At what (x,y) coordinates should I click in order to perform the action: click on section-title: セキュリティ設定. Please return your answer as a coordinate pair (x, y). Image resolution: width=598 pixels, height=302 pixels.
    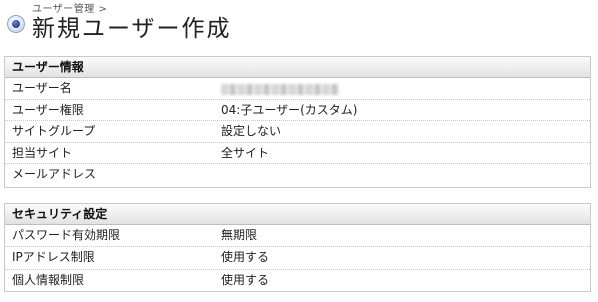
    Looking at the image, I should click on (297, 214).